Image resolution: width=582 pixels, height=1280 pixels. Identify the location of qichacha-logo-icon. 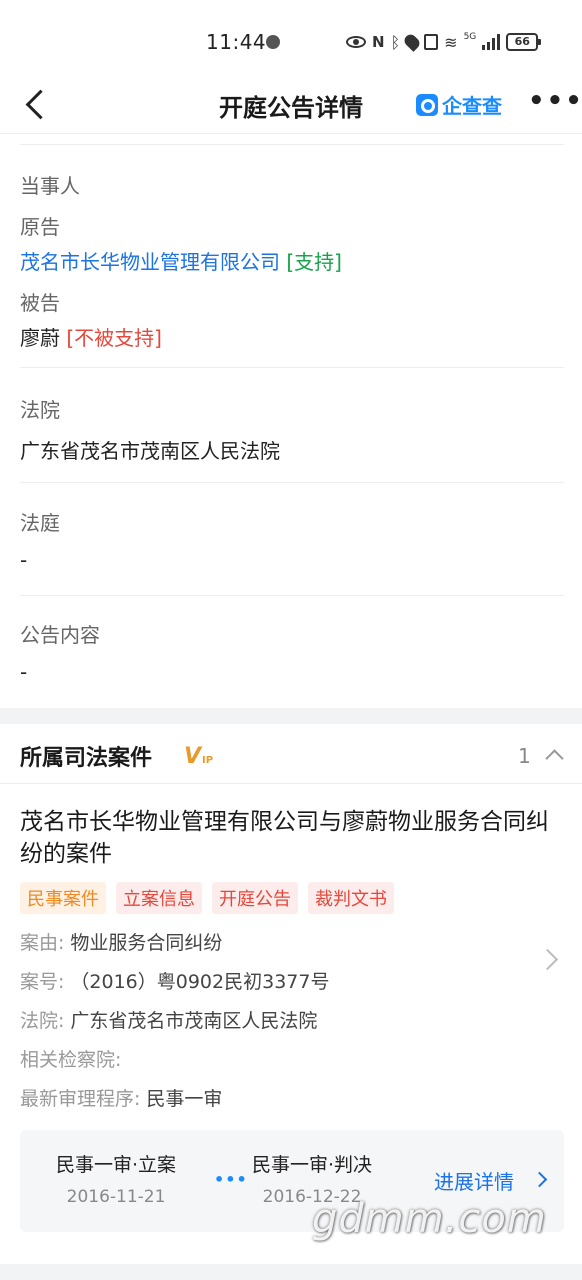
(427, 104).